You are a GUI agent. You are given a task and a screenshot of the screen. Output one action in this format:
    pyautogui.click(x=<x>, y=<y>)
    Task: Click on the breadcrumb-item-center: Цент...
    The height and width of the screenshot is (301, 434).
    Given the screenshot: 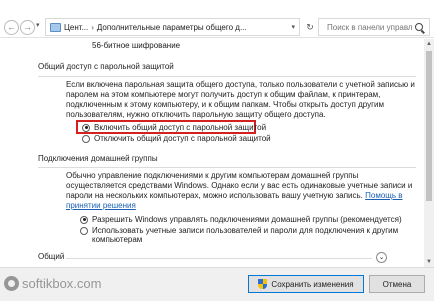 What is the action you would take?
    pyautogui.click(x=76, y=27)
    